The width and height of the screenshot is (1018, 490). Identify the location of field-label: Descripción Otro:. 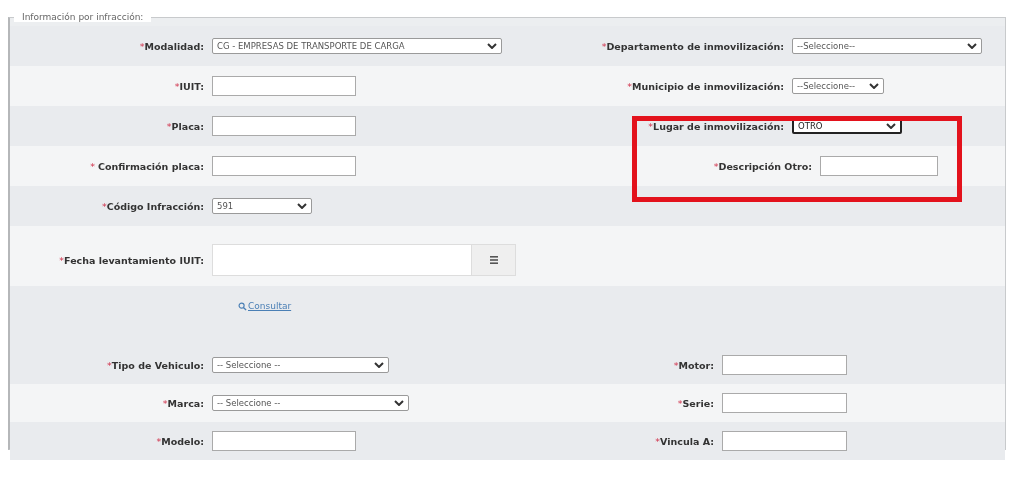
(765, 166).